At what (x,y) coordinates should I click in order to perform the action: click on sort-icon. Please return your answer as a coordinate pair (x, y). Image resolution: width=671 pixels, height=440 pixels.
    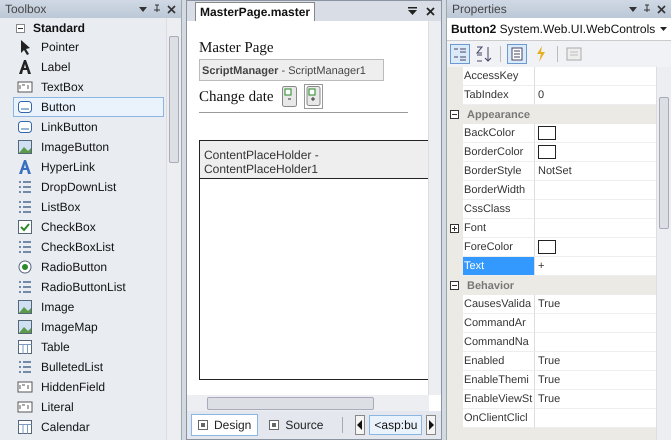
    Looking at the image, I should click on (484, 54).